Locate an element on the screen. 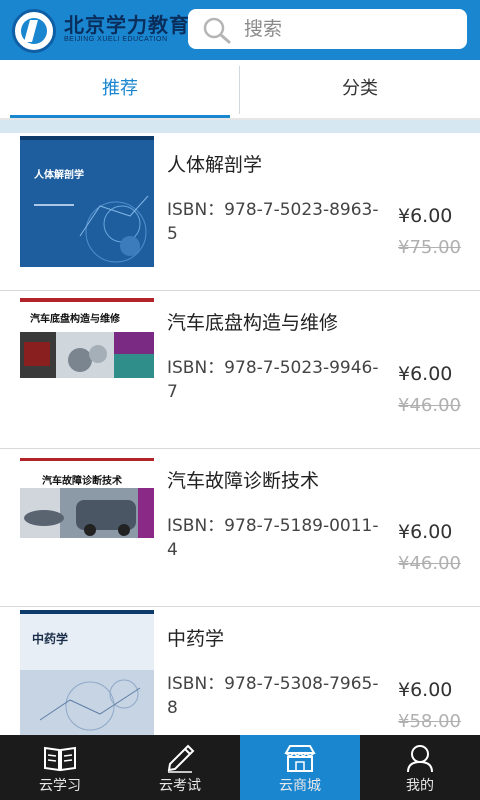 This screenshot has width=480, height=800. cover-title: 人体解剖学 is located at coordinates (59, 175).